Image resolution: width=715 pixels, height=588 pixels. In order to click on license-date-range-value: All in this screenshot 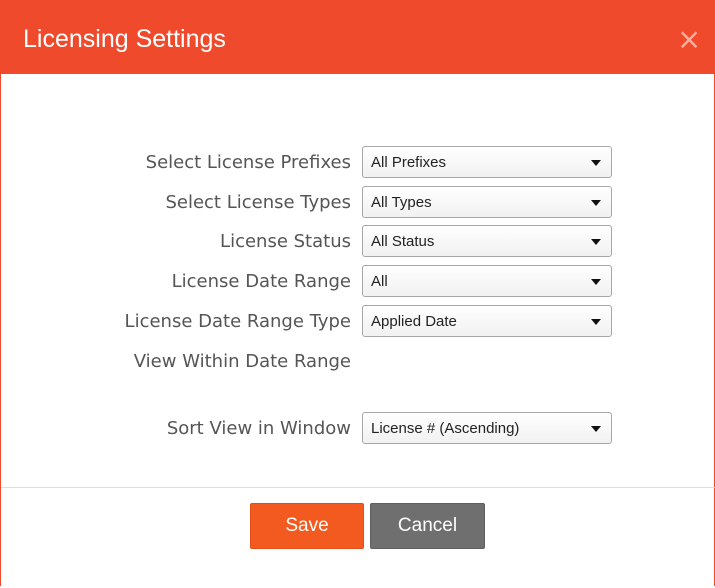, I will do `click(379, 281)`.